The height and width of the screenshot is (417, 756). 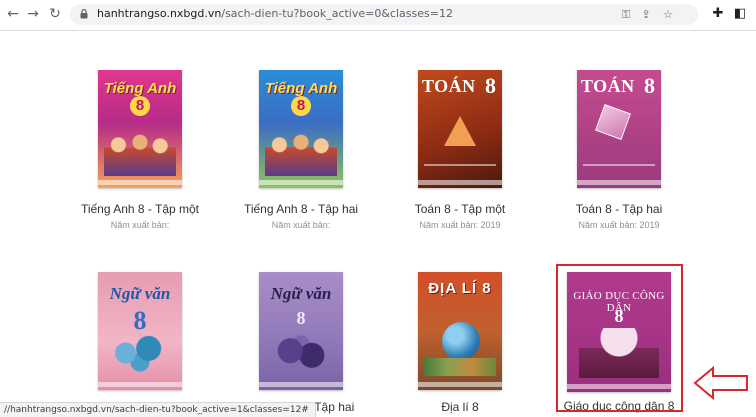 I want to click on book-card: ĐỊA LÍ 8 Địa lí 8, so click(x=460, y=343).